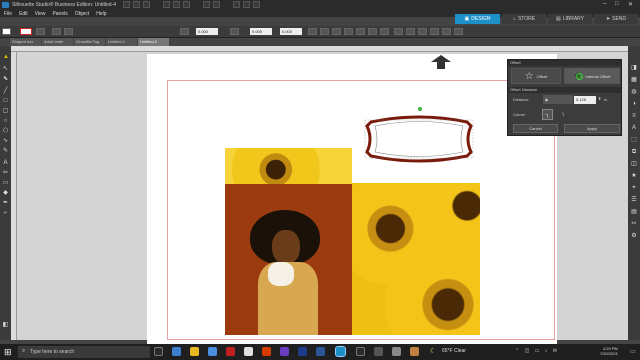  I want to click on word-icon, so click(320, 351).